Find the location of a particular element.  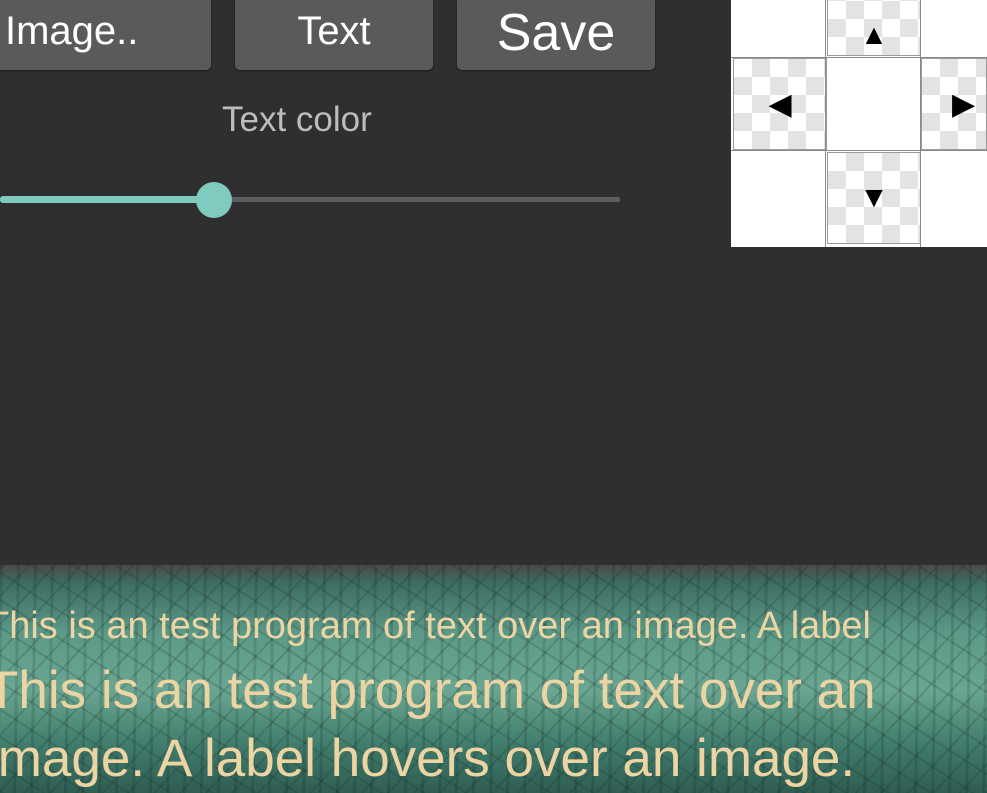

slider-thumb is located at coordinates (214, 200).